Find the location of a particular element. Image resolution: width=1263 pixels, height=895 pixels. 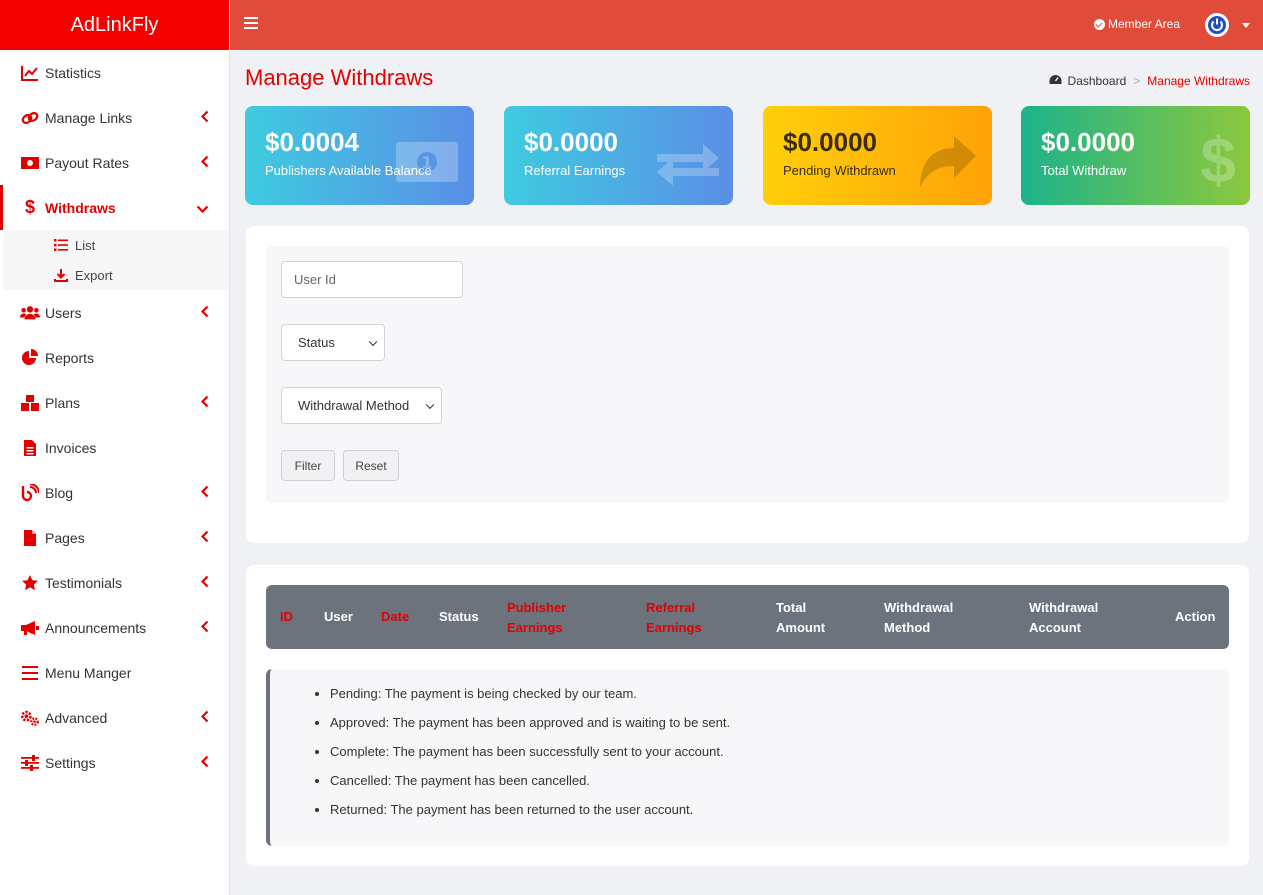

sidebar-item-label: Announcements is located at coordinates (96, 627).